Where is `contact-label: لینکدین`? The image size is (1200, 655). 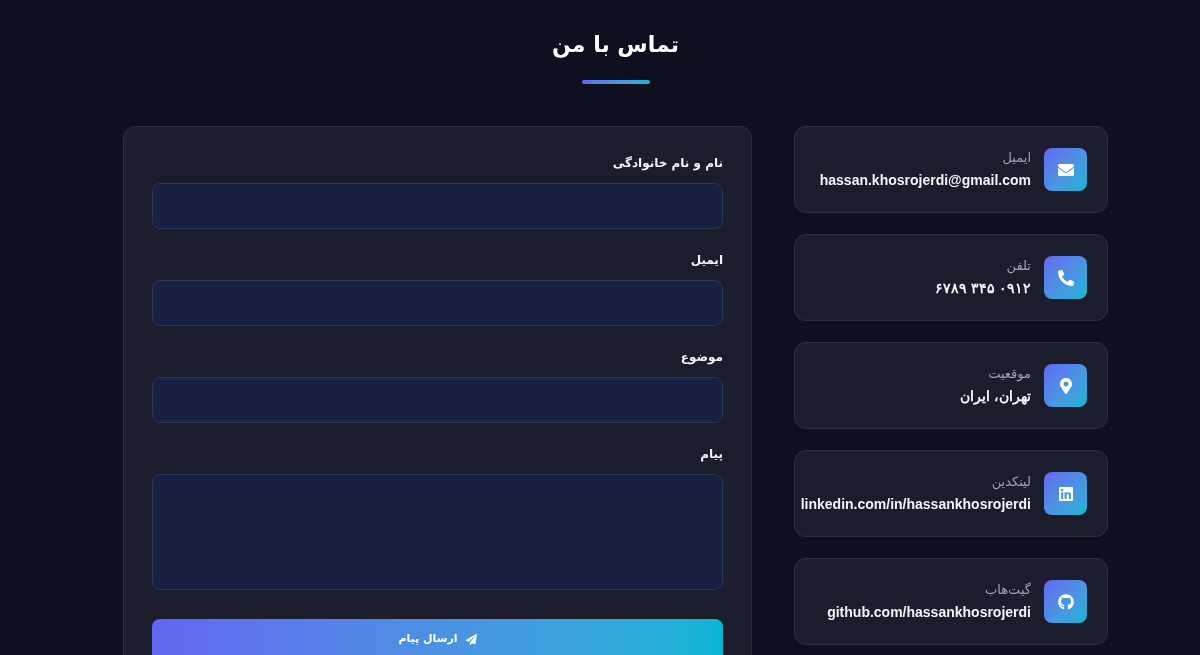
contact-label: لینکدین is located at coordinates (1011, 481).